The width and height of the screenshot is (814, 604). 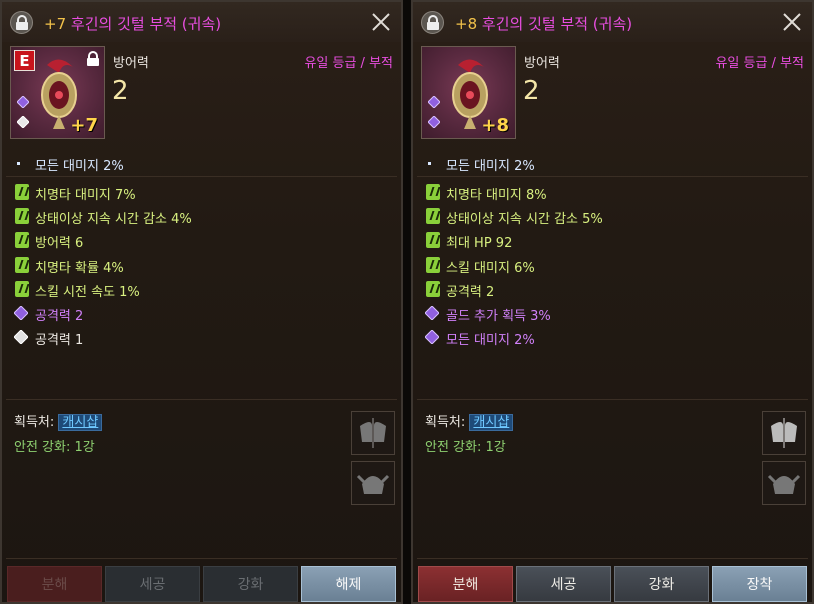 What do you see at coordinates (87, 292) in the screenshot?
I see `green-stat-text: 스킬 시전 속도 1%` at bounding box center [87, 292].